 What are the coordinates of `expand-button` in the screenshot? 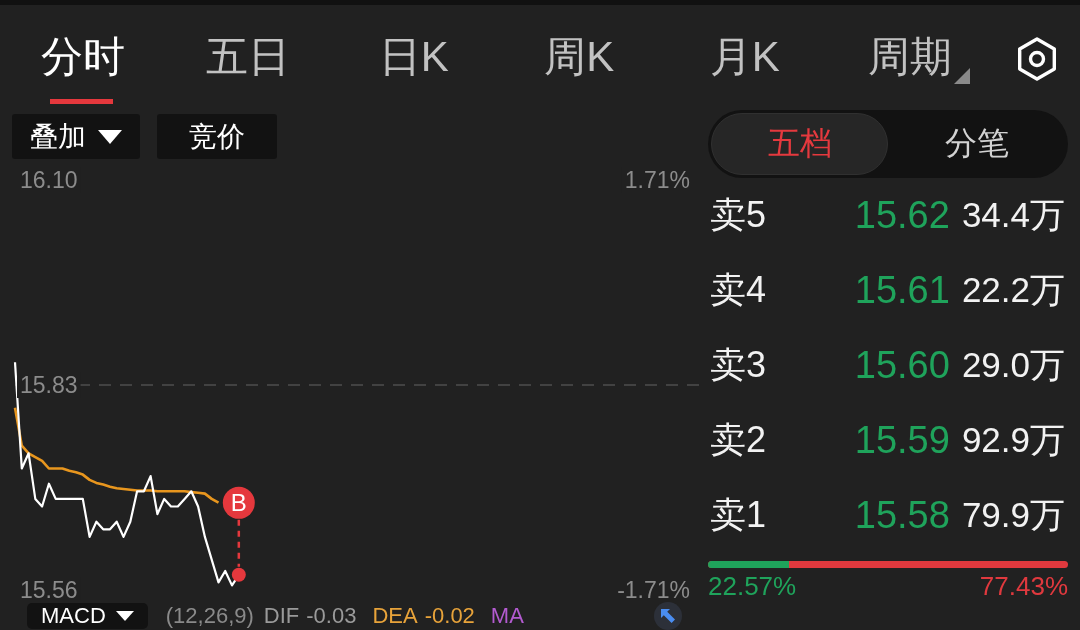 It's located at (668, 616).